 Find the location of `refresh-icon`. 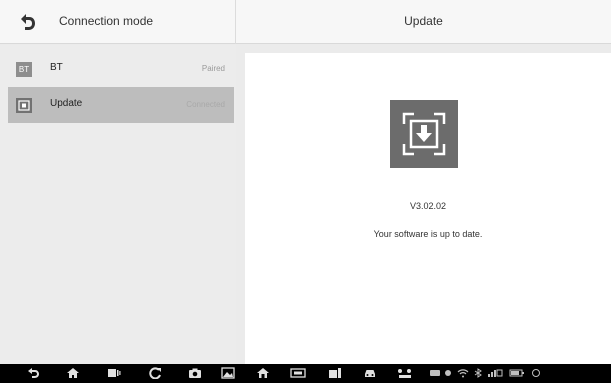

refresh-icon is located at coordinates (155, 373).